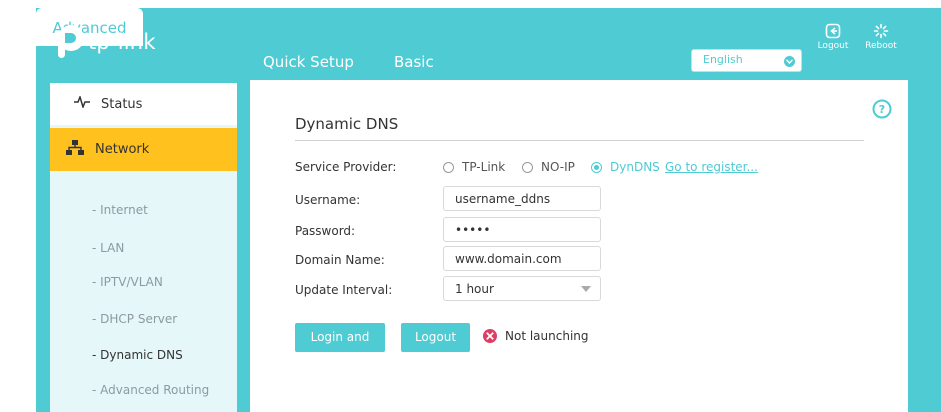 This screenshot has height=412, width=941. Describe the element at coordinates (558, 167) in the screenshot. I see `provider-label: NO-IP` at that location.